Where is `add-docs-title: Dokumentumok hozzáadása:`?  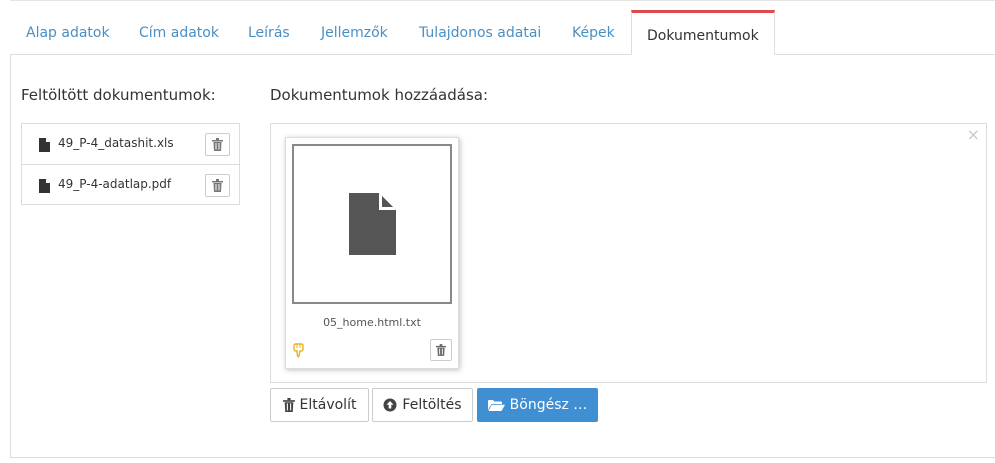 add-docs-title: Dokumentumok hozzáadása: is located at coordinates (379, 95).